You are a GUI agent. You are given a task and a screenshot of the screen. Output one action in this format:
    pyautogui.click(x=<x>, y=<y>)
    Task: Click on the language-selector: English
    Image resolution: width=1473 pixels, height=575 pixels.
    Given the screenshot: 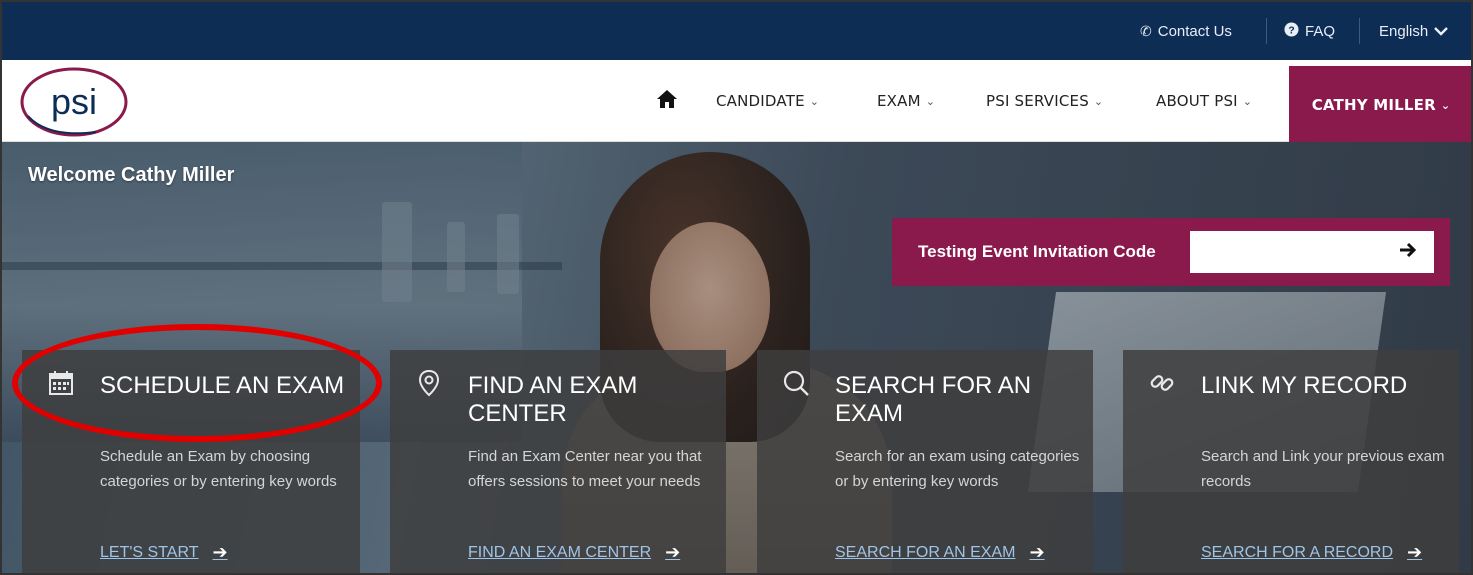 What is the action you would take?
    pyautogui.click(x=1414, y=31)
    